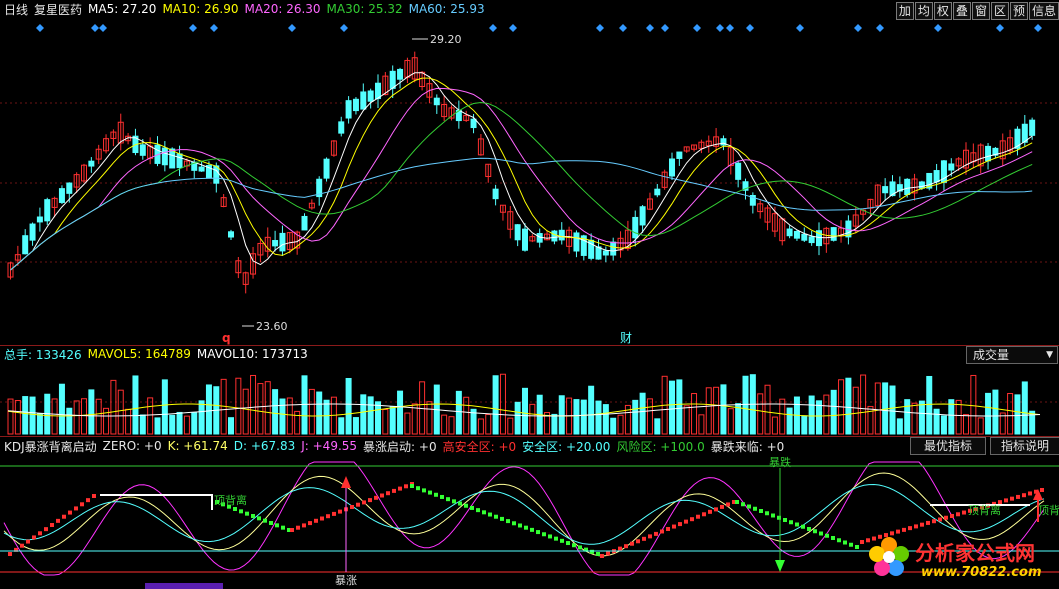  Describe the element at coordinates (479, 446) in the screenshot. I see `kdj-high-safe: 高安全区: +0` at that location.